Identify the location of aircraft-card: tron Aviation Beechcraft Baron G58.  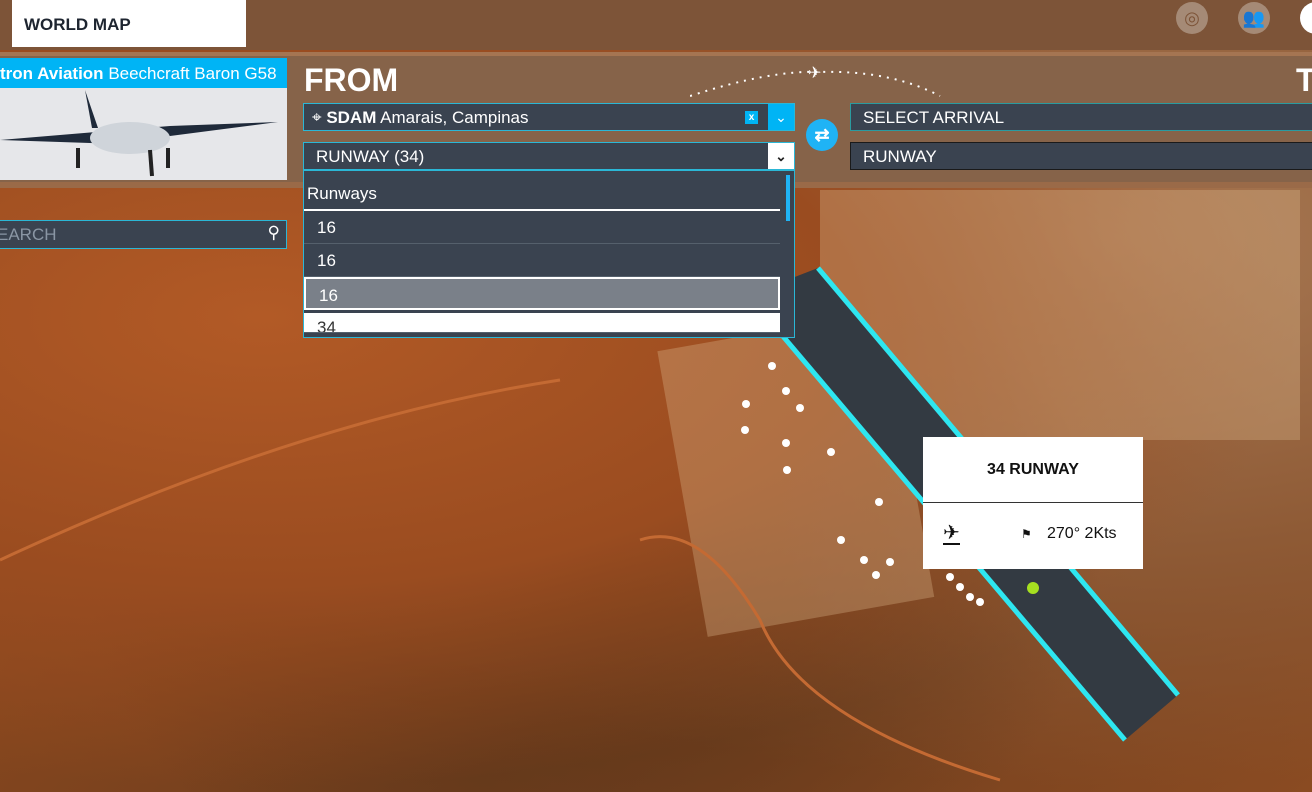
(143, 119).